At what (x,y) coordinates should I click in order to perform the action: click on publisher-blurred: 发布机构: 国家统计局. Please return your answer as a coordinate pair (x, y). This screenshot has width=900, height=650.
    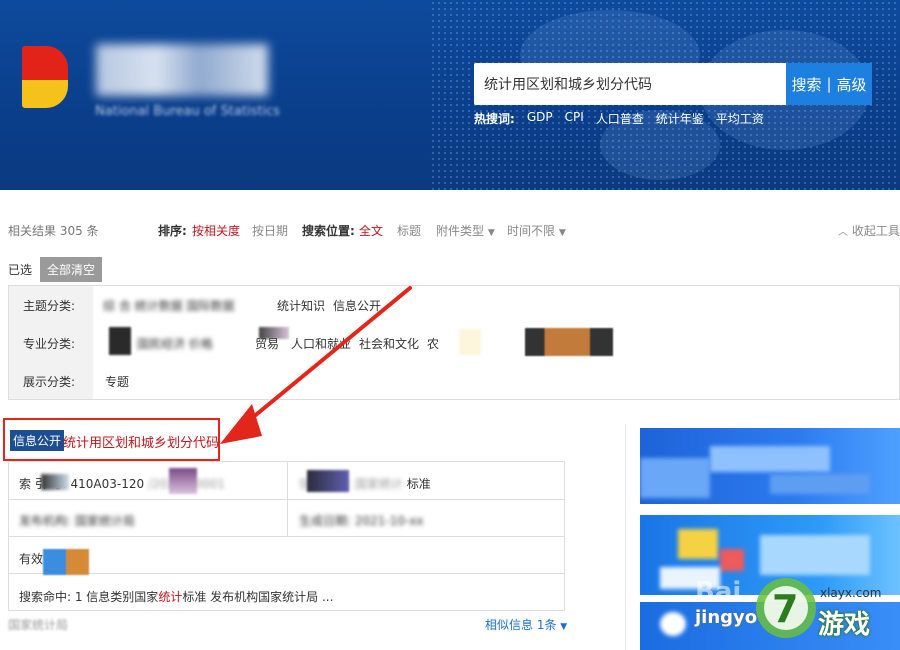
    Looking at the image, I should click on (77, 521).